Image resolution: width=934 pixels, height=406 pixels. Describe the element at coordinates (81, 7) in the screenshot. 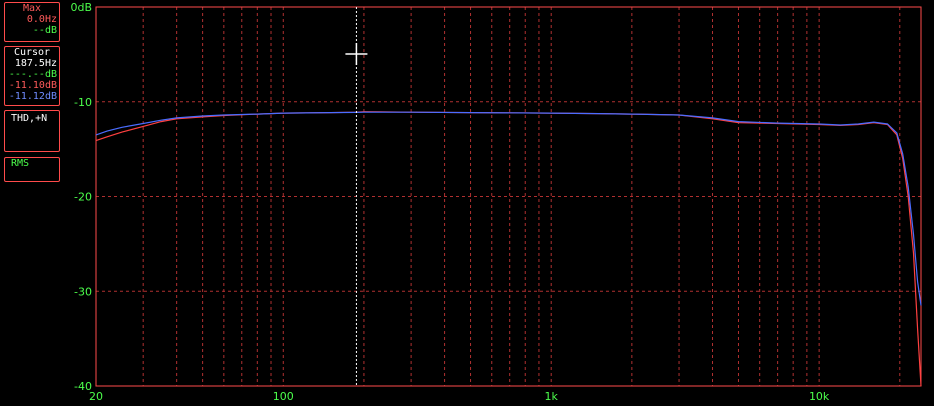

I see `y-tick-label: 0dB` at that location.